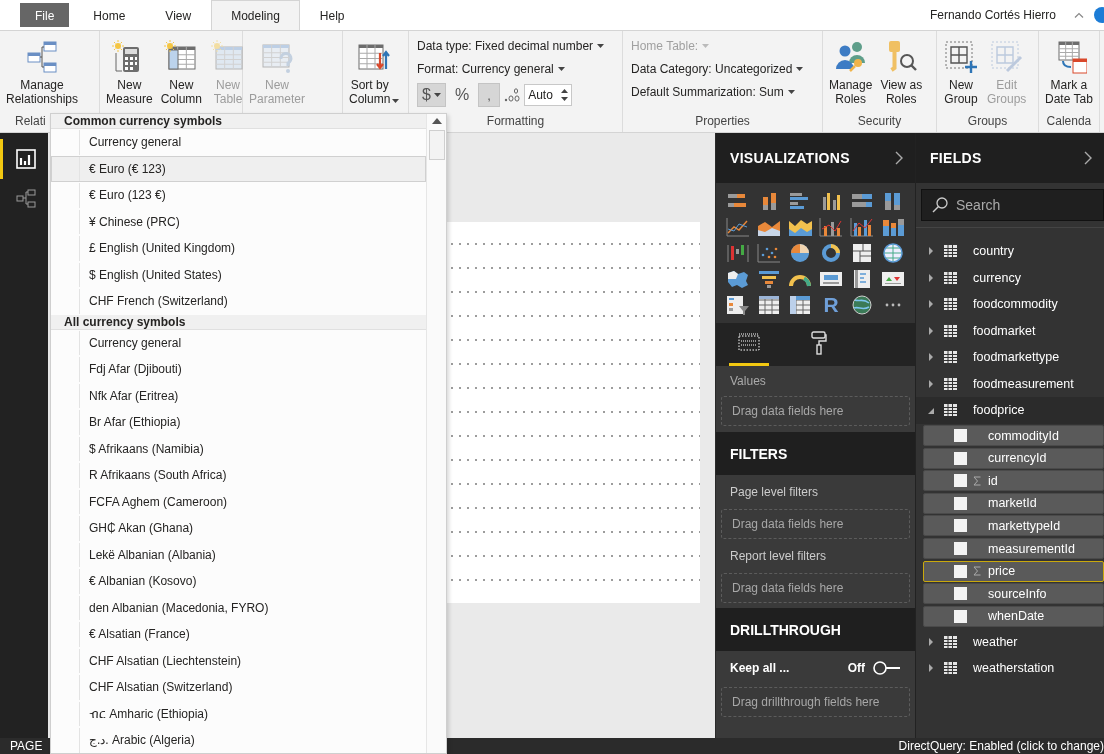  I want to click on pane-title: VISUALIZATIONS, so click(790, 158).